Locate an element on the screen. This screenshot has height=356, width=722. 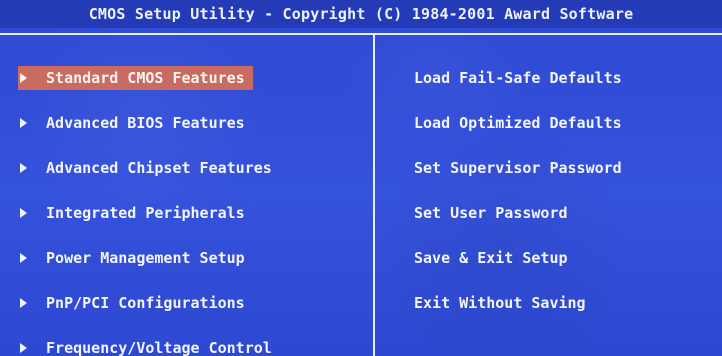
menu-item-label: Load Optimized Defaults is located at coordinates (518, 123).